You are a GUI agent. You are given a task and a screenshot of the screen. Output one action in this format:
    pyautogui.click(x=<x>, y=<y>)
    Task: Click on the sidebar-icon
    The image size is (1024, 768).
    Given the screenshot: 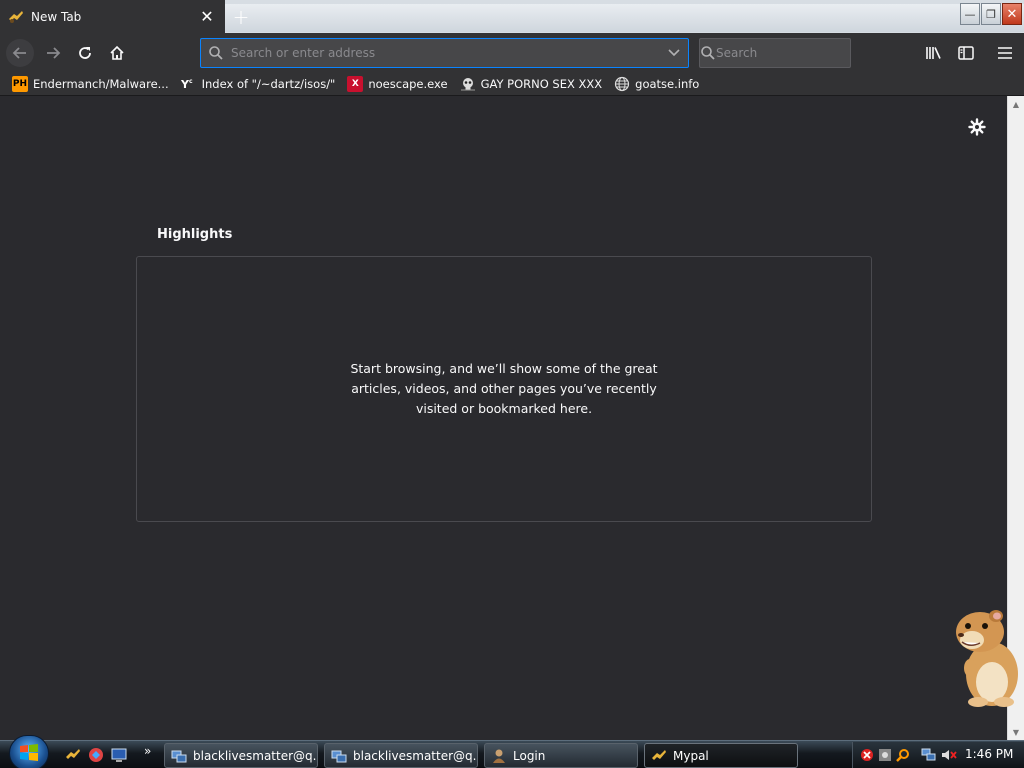 What is the action you would take?
    pyautogui.click(x=966, y=53)
    